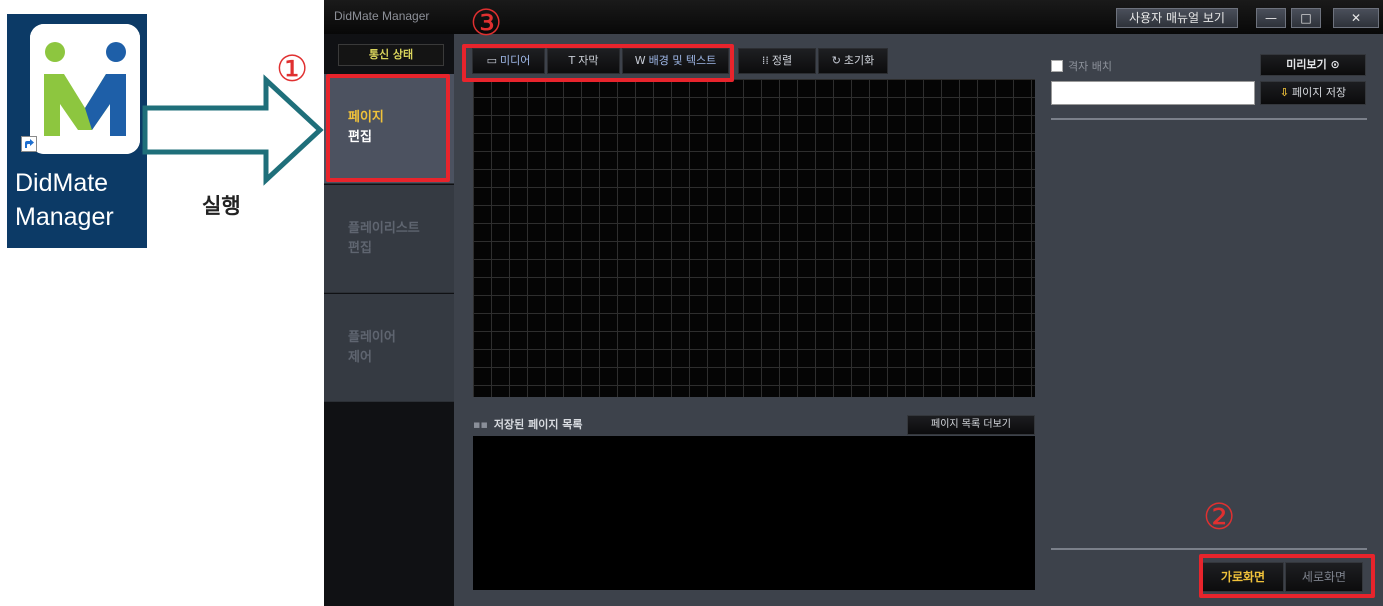  I want to click on user-manual-button: 사용자 매뉴얼 보기, so click(1177, 18).